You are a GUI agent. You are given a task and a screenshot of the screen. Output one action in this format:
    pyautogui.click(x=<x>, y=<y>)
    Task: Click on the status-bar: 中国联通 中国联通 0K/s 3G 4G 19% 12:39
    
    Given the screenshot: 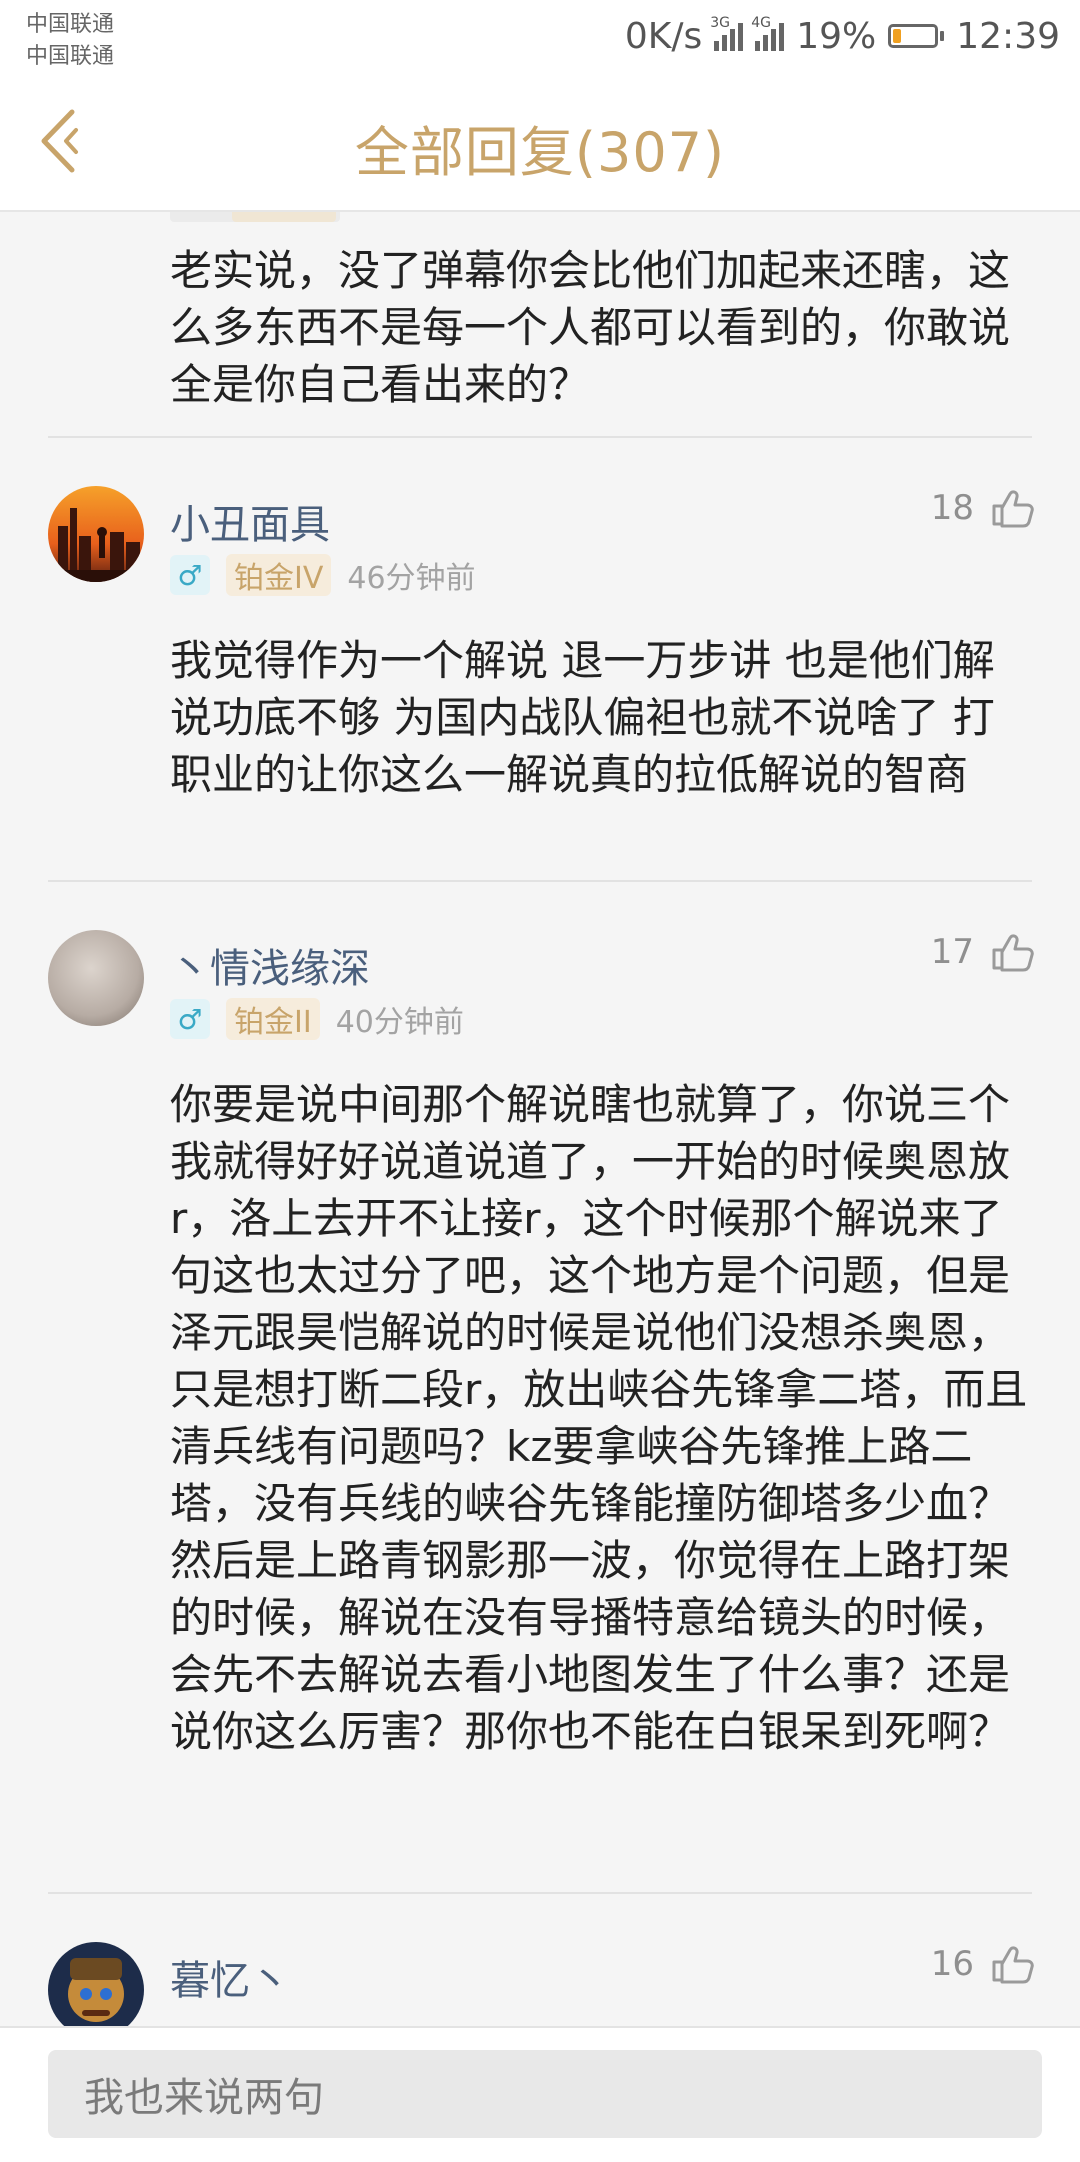 What is the action you would take?
    pyautogui.click(x=540, y=35)
    